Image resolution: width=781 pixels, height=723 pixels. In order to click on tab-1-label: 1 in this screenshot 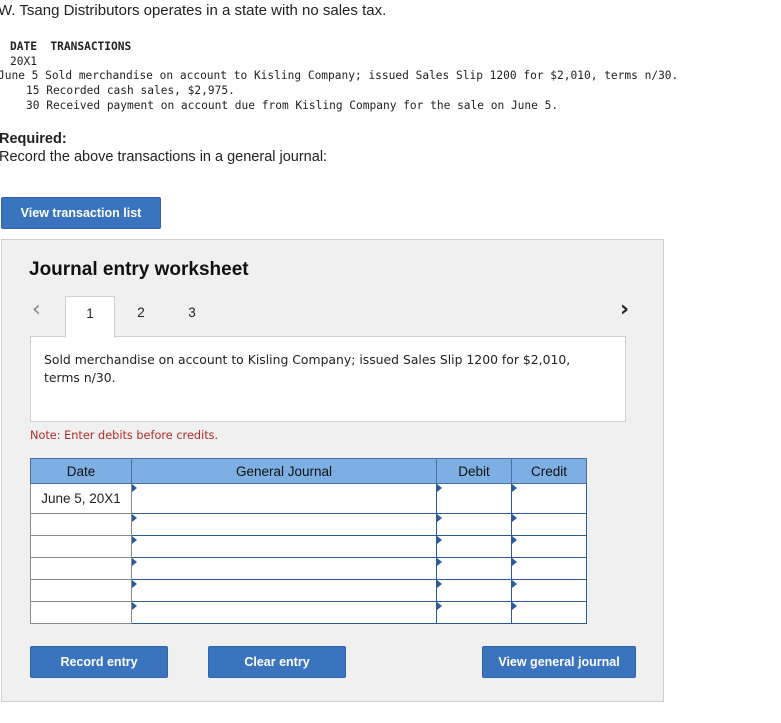, I will do `click(90, 313)`.